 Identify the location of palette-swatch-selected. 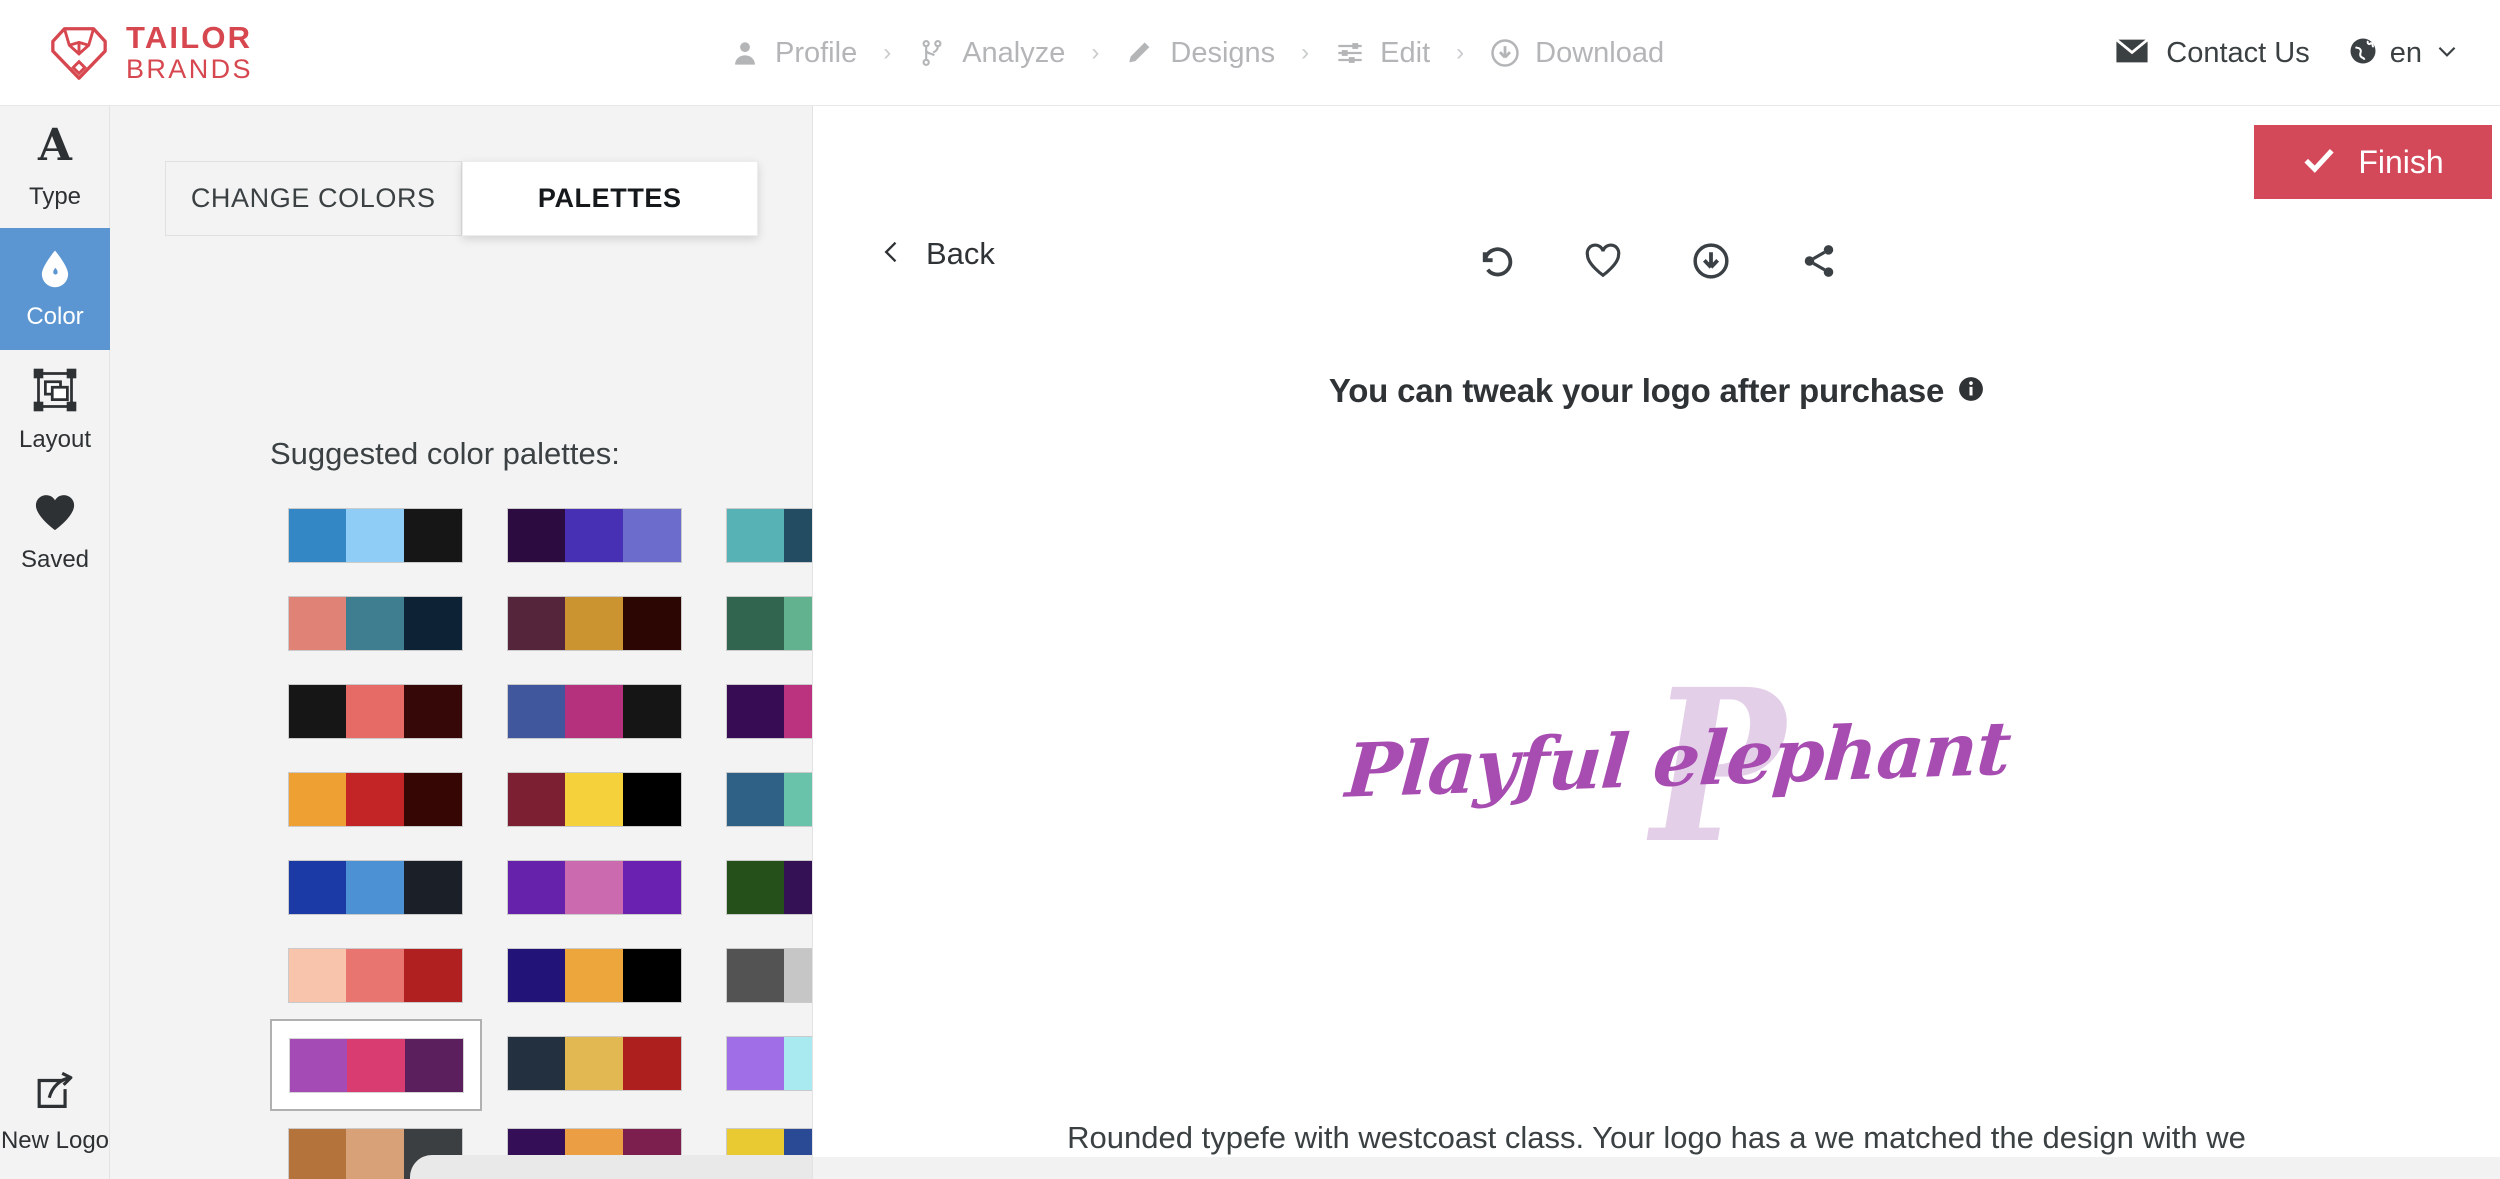
(376, 1065).